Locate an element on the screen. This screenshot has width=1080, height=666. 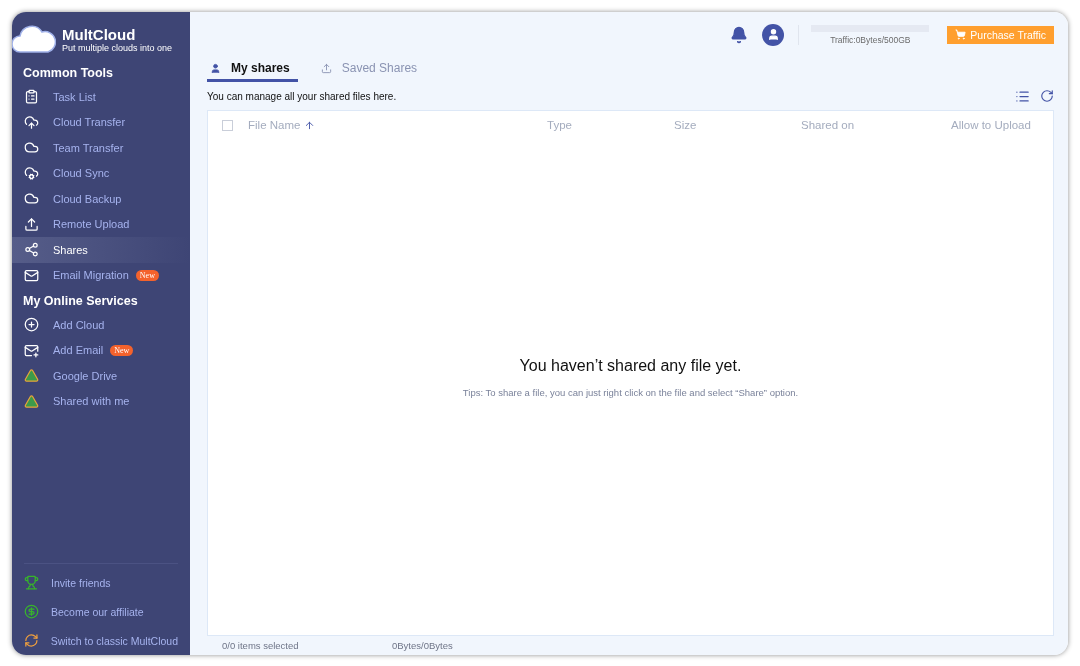
cloud-sync-icon is located at coordinates (31, 173).